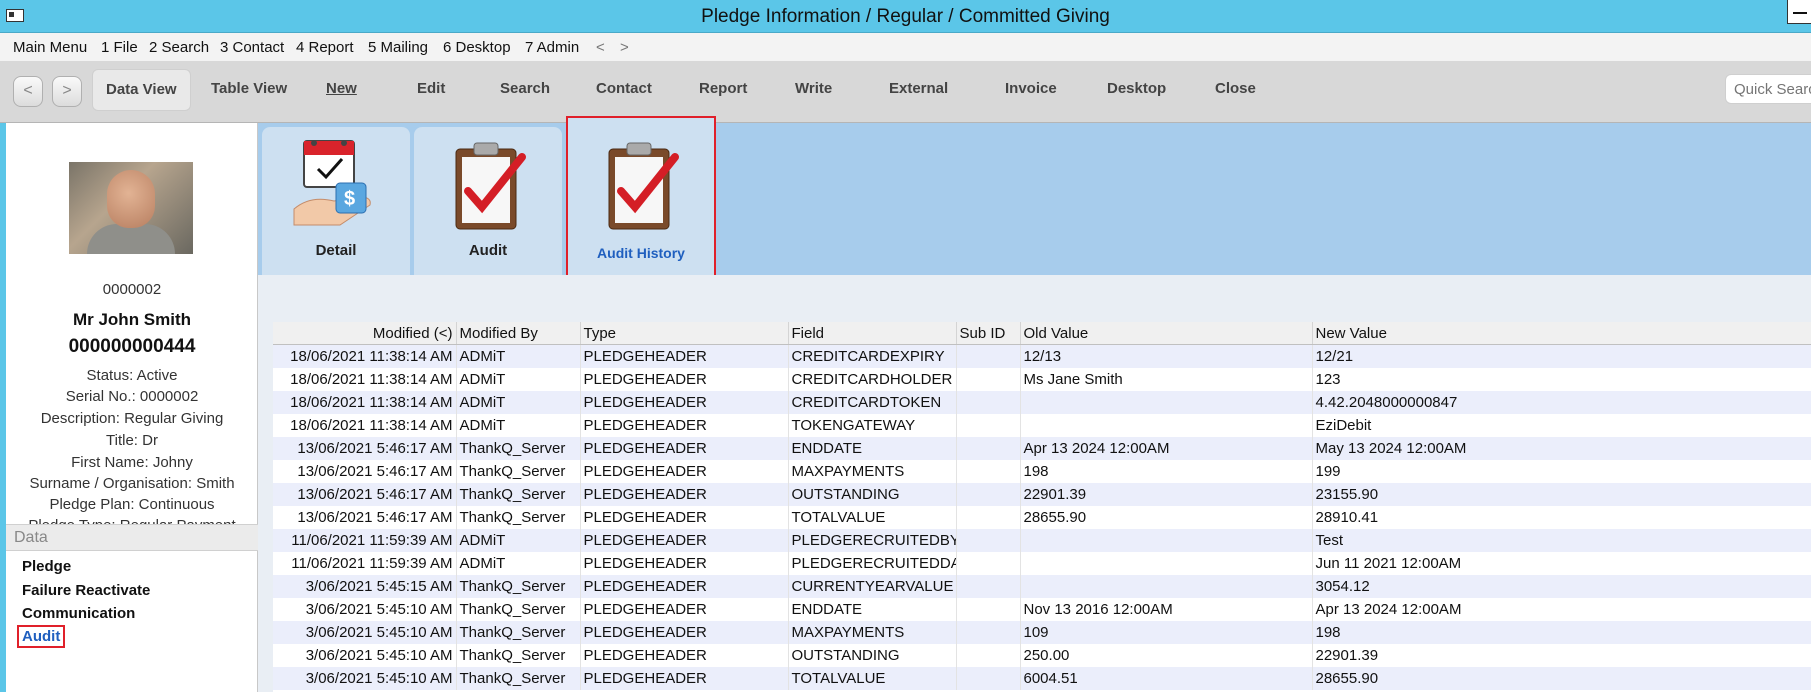 This screenshot has width=1811, height=692. I want to click on col-modified: Modified (<), so click(365, 333).